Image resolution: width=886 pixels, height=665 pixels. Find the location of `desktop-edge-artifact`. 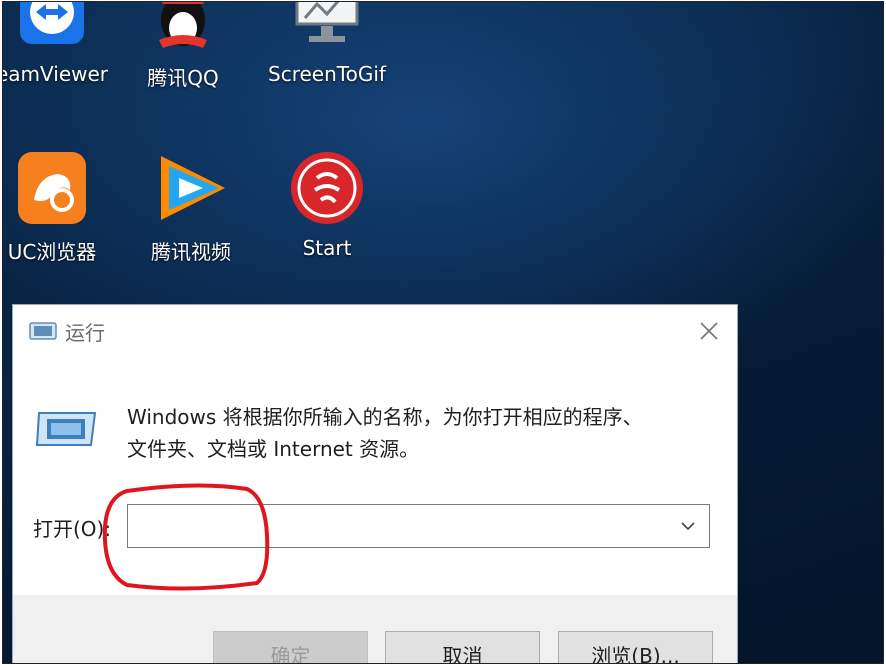

desktop-edge-artifact is located at coordinates (7, 492).